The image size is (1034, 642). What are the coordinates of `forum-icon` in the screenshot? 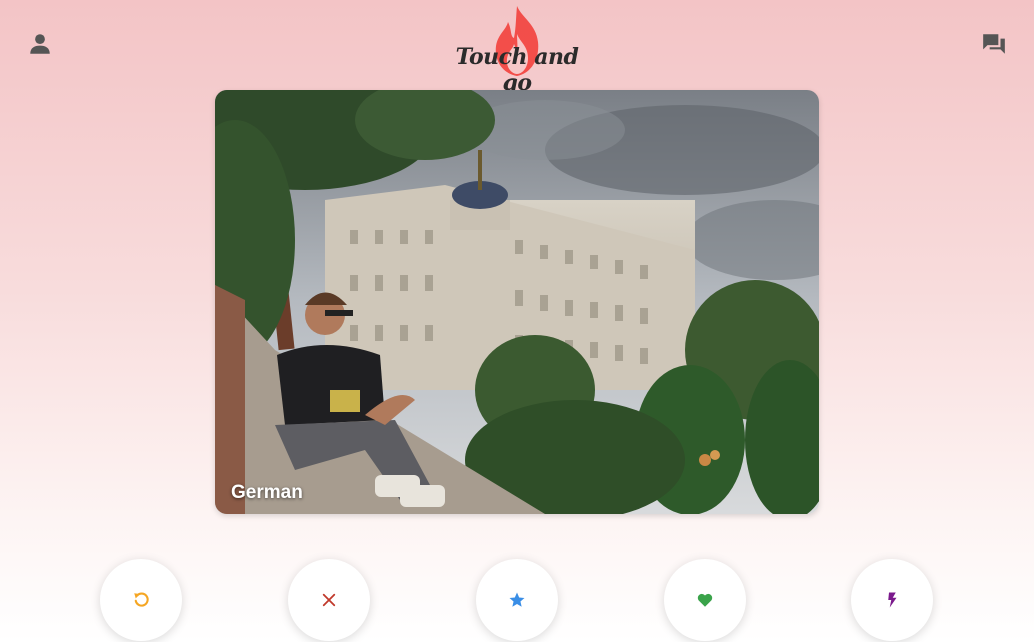 It's located at (994, 44).